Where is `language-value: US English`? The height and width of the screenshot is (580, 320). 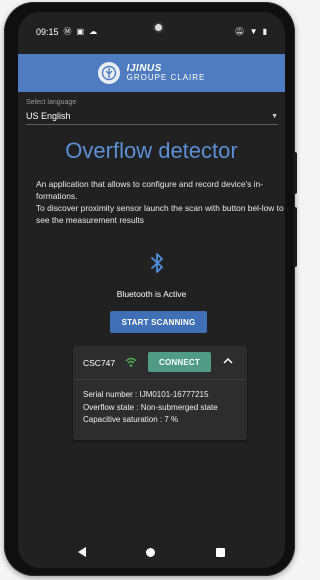 language-value: US English is located at coordinates (48, 116).